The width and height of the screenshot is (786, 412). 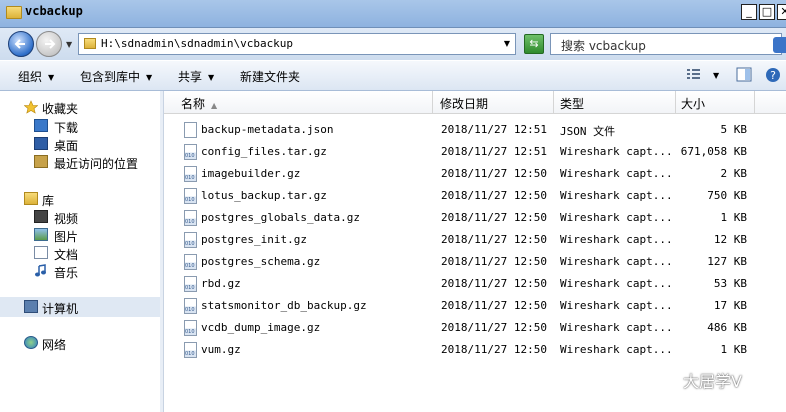 I want to click on json-file-icon, so click(x=190, y=130).